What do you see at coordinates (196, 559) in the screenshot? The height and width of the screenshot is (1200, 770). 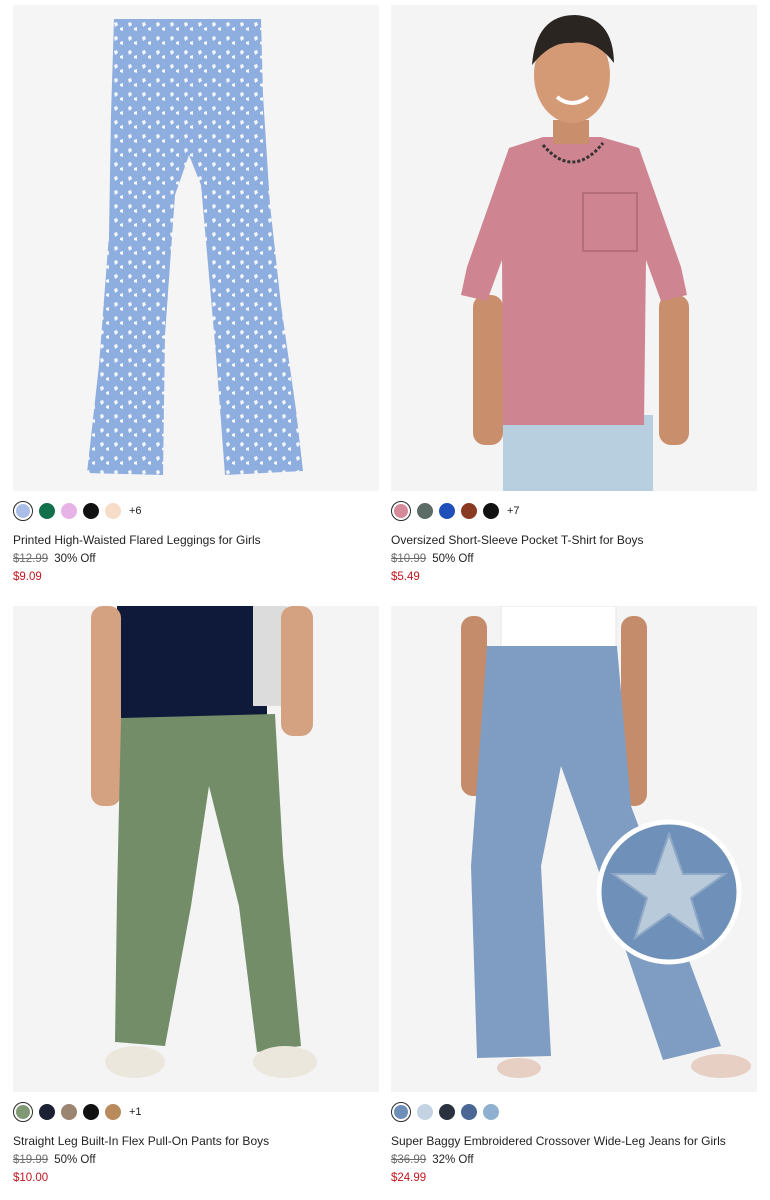 I see `price-row: $12.99 30% Off` at bounding box center [196, 559].